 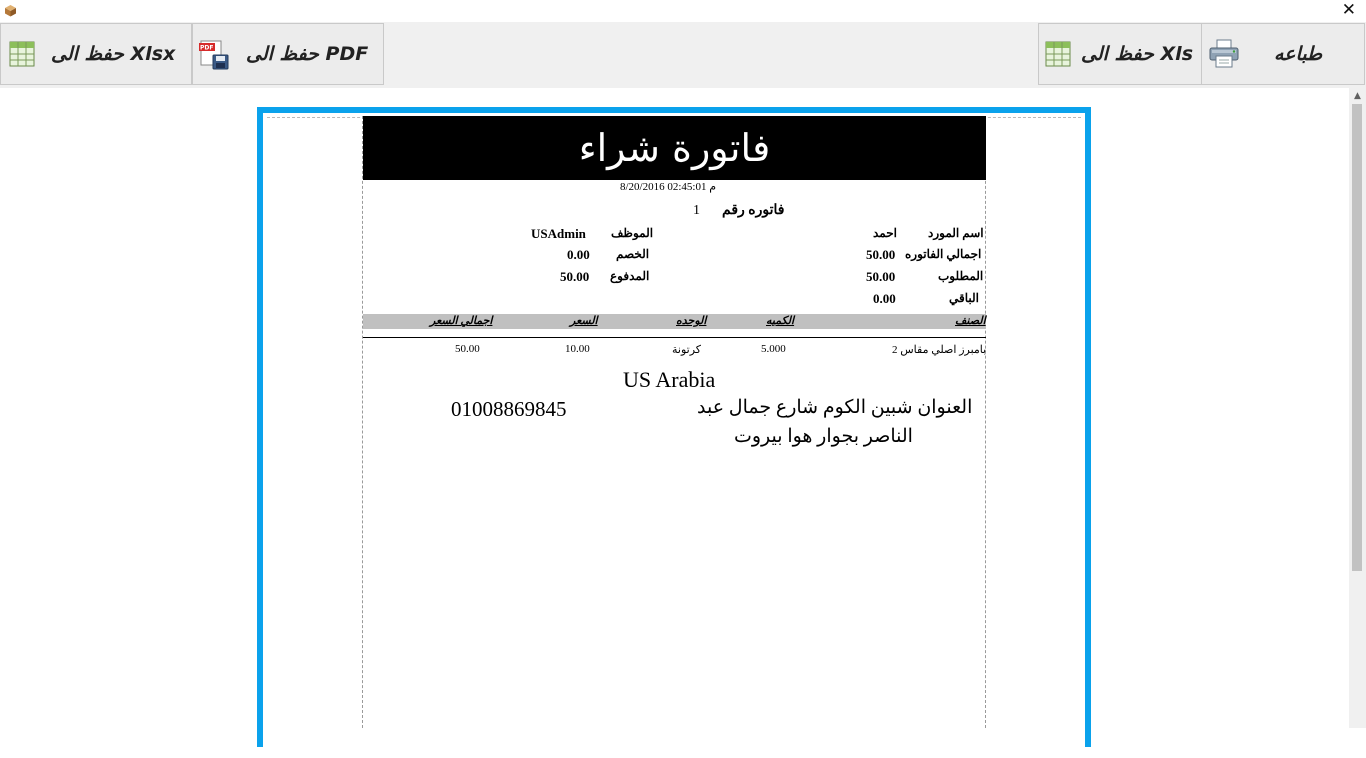 What do you see at coordinates (1357, 337) in the screenshot?
I see `scroll-thumb` at bounding box center [1357, 337].